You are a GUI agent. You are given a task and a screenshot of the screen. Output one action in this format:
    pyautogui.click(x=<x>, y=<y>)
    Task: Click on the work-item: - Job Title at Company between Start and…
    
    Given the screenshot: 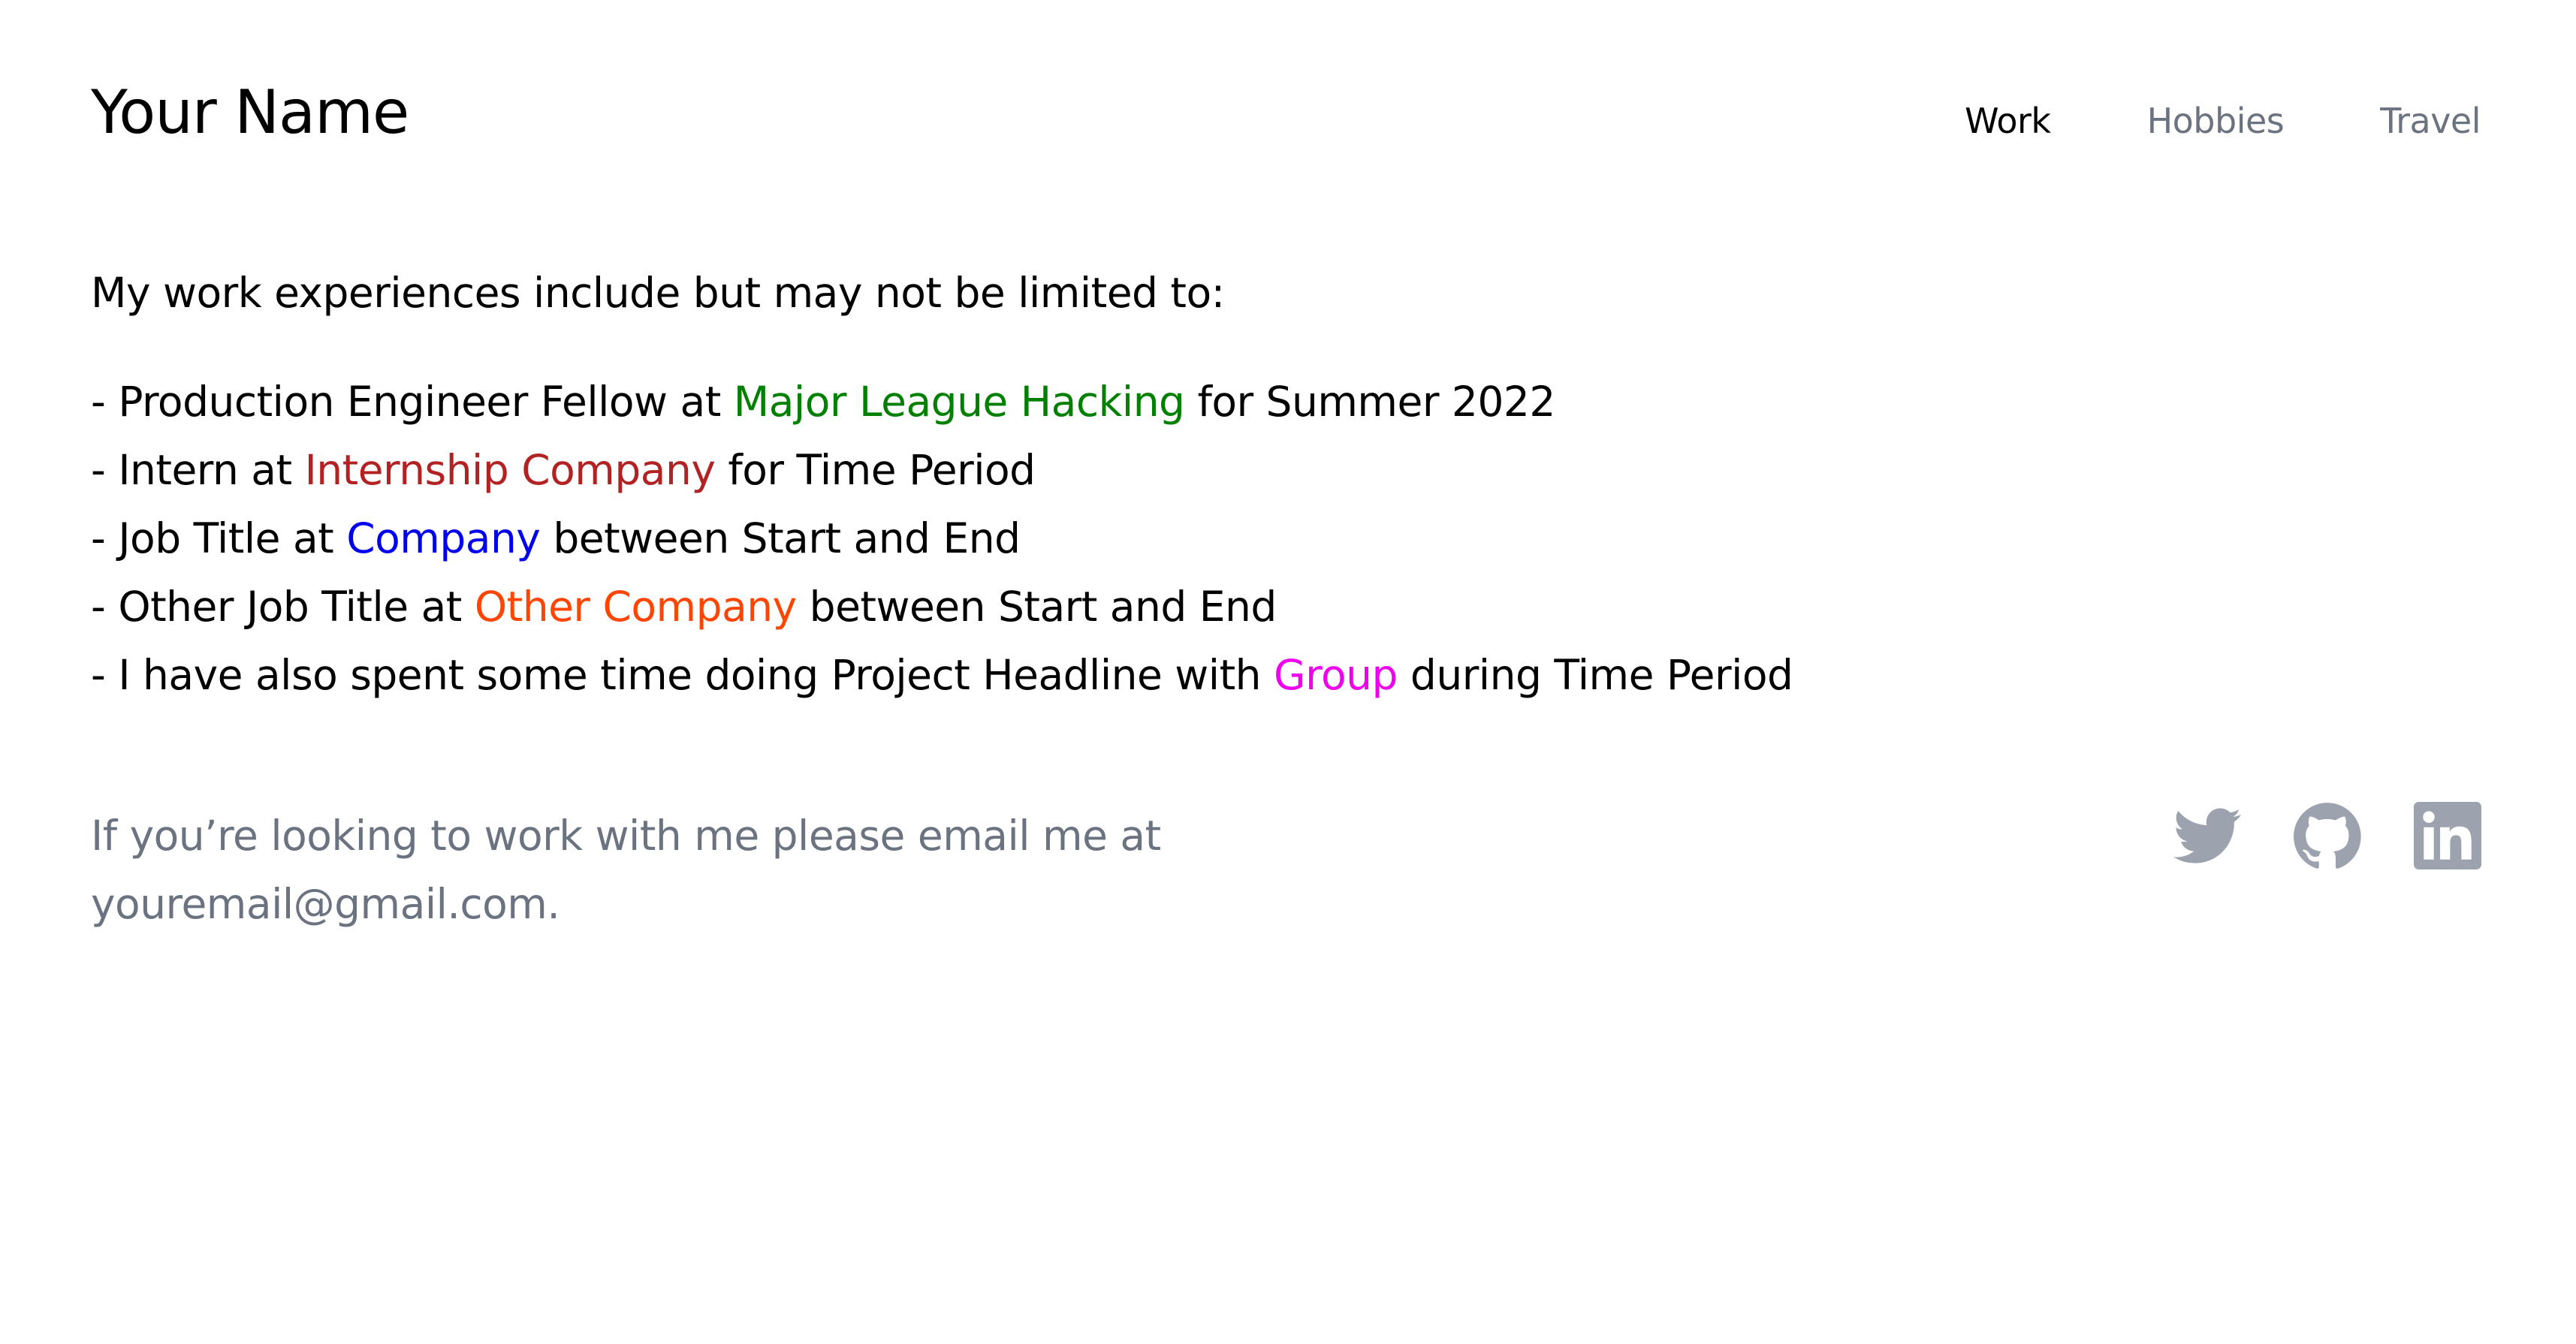 What is the action you would take?
    pyautogui.click(x=942, y=546)
    